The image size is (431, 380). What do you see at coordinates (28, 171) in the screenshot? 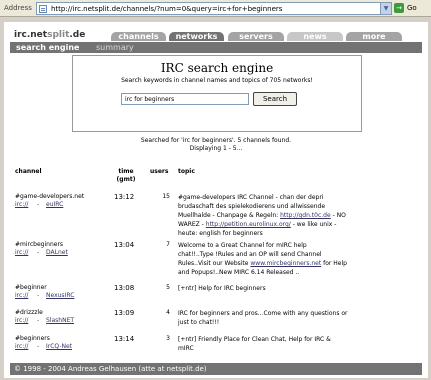
I see `column-header-channel: channel` at bounding box center [28, 171].